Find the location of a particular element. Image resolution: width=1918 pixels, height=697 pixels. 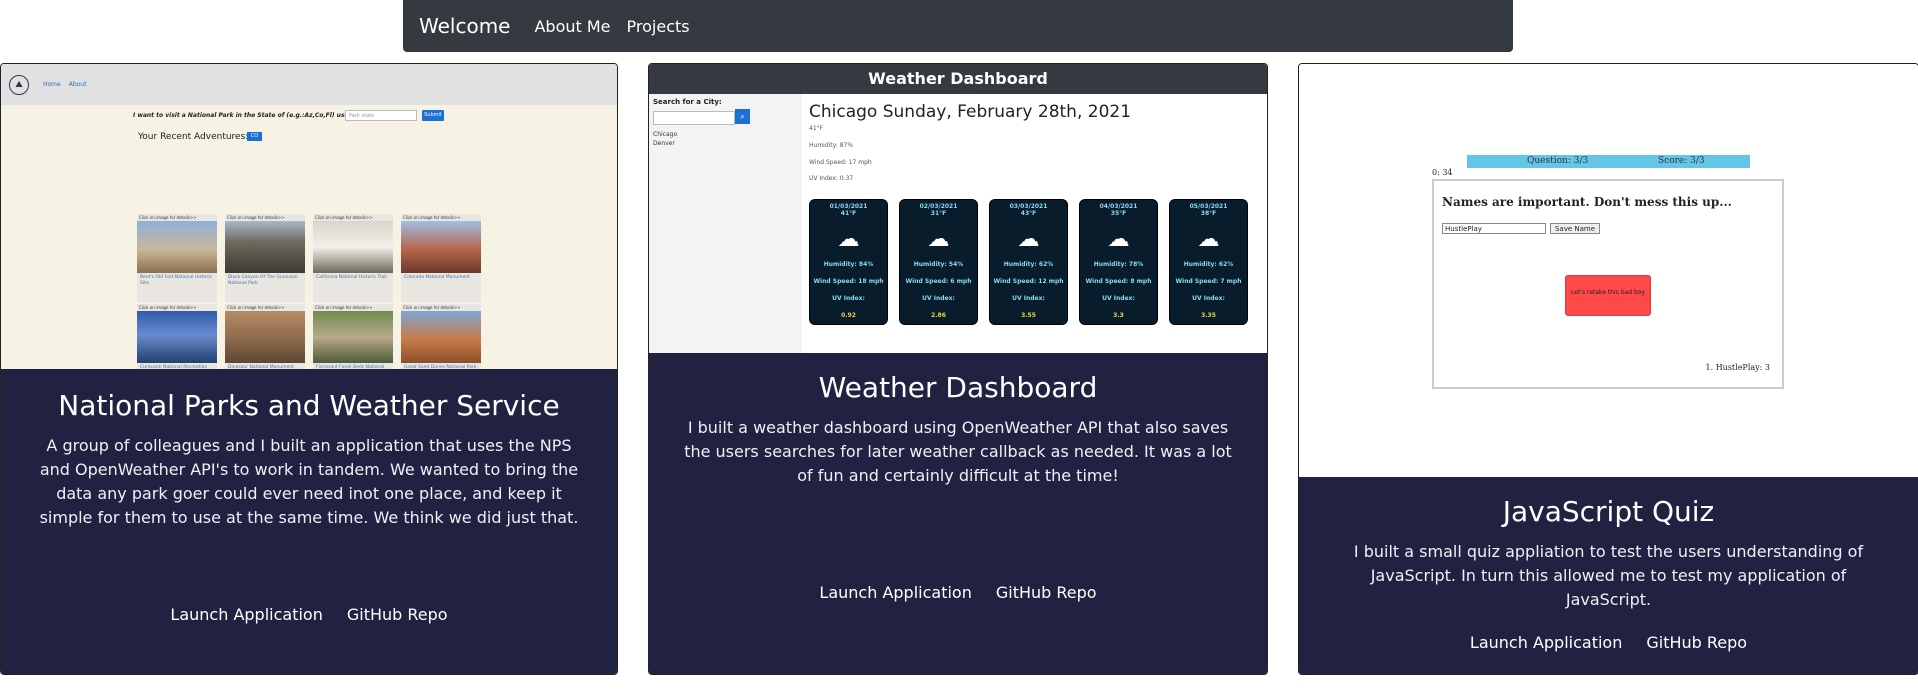

preview-save-button: Save Name is located at coordinates (1575, 228).